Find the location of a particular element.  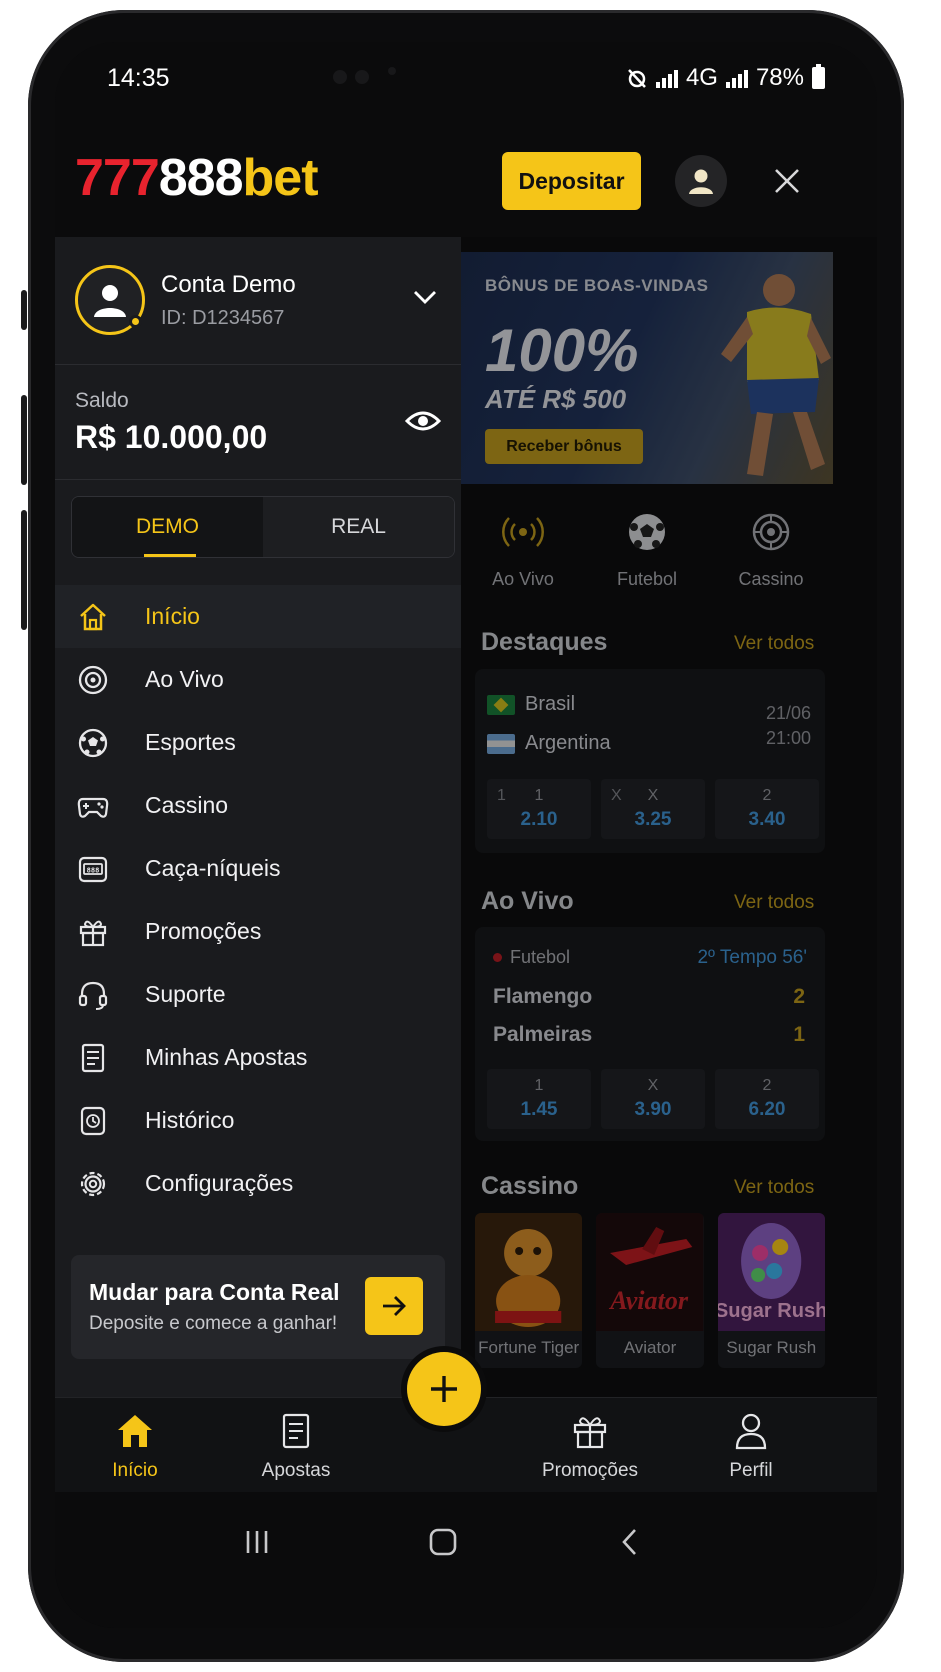

odd-value: 3.90 is located at coordinates (653, 1109).